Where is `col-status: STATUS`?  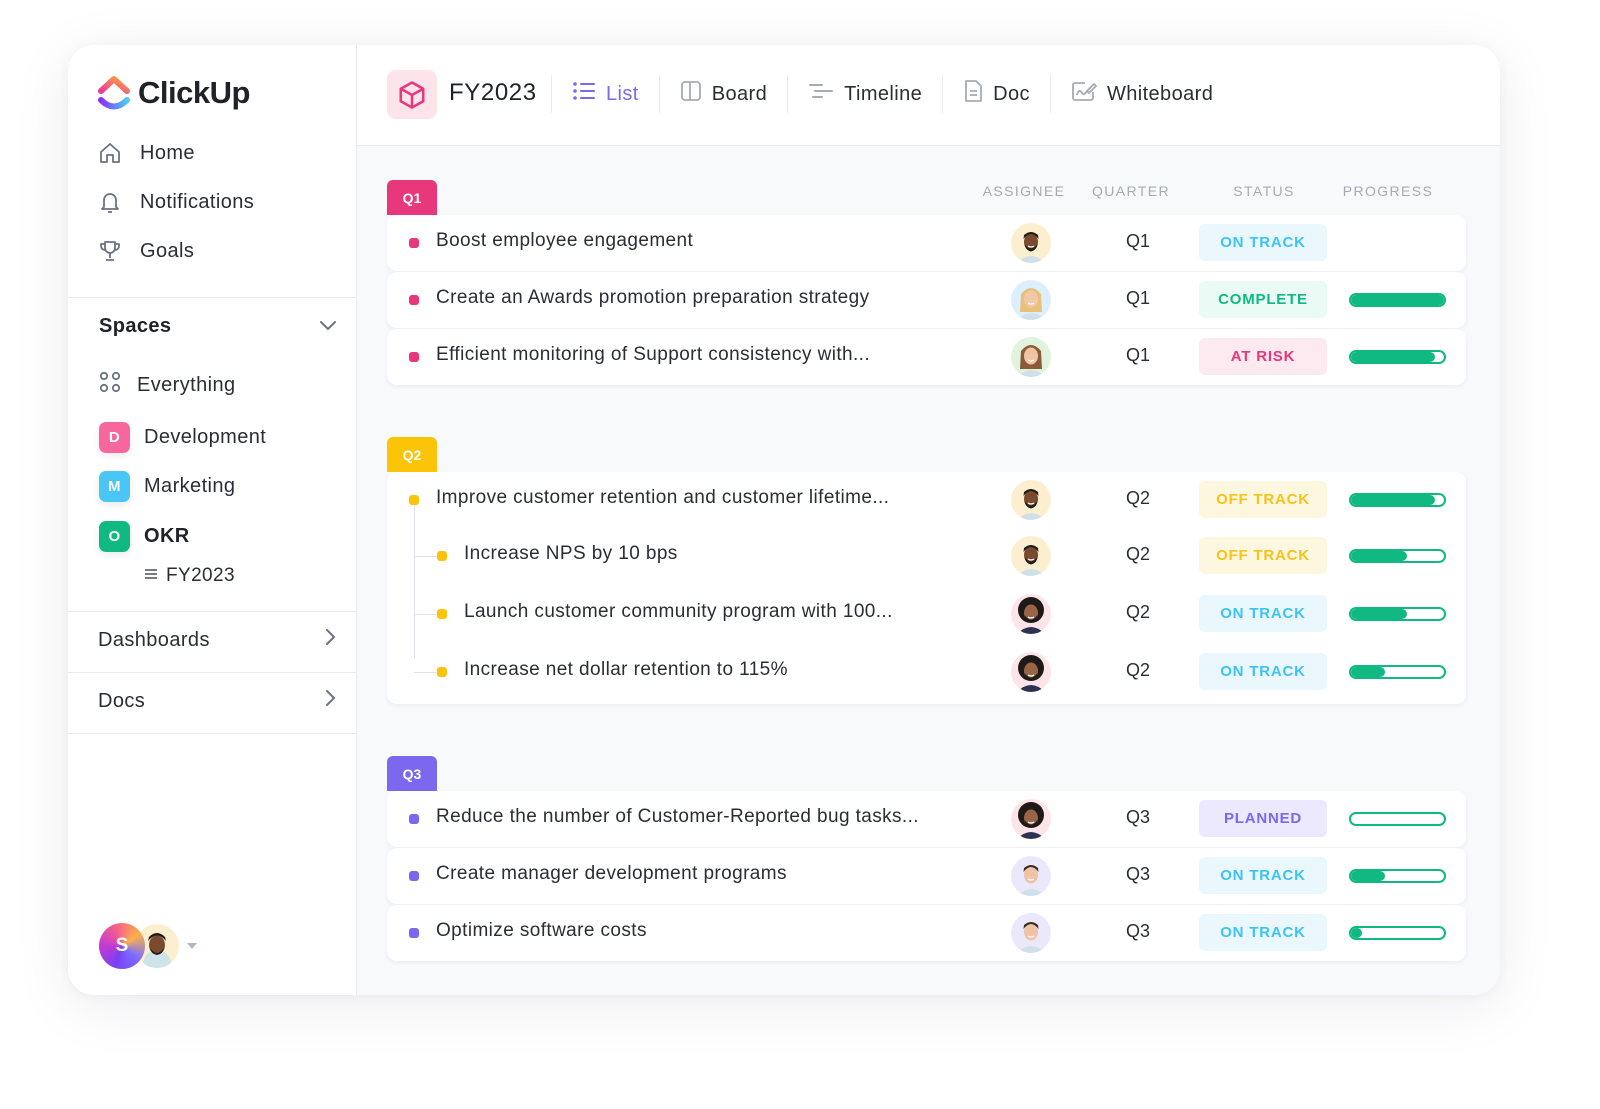
col-status: STATUS is located at coordinates (1264, 191).